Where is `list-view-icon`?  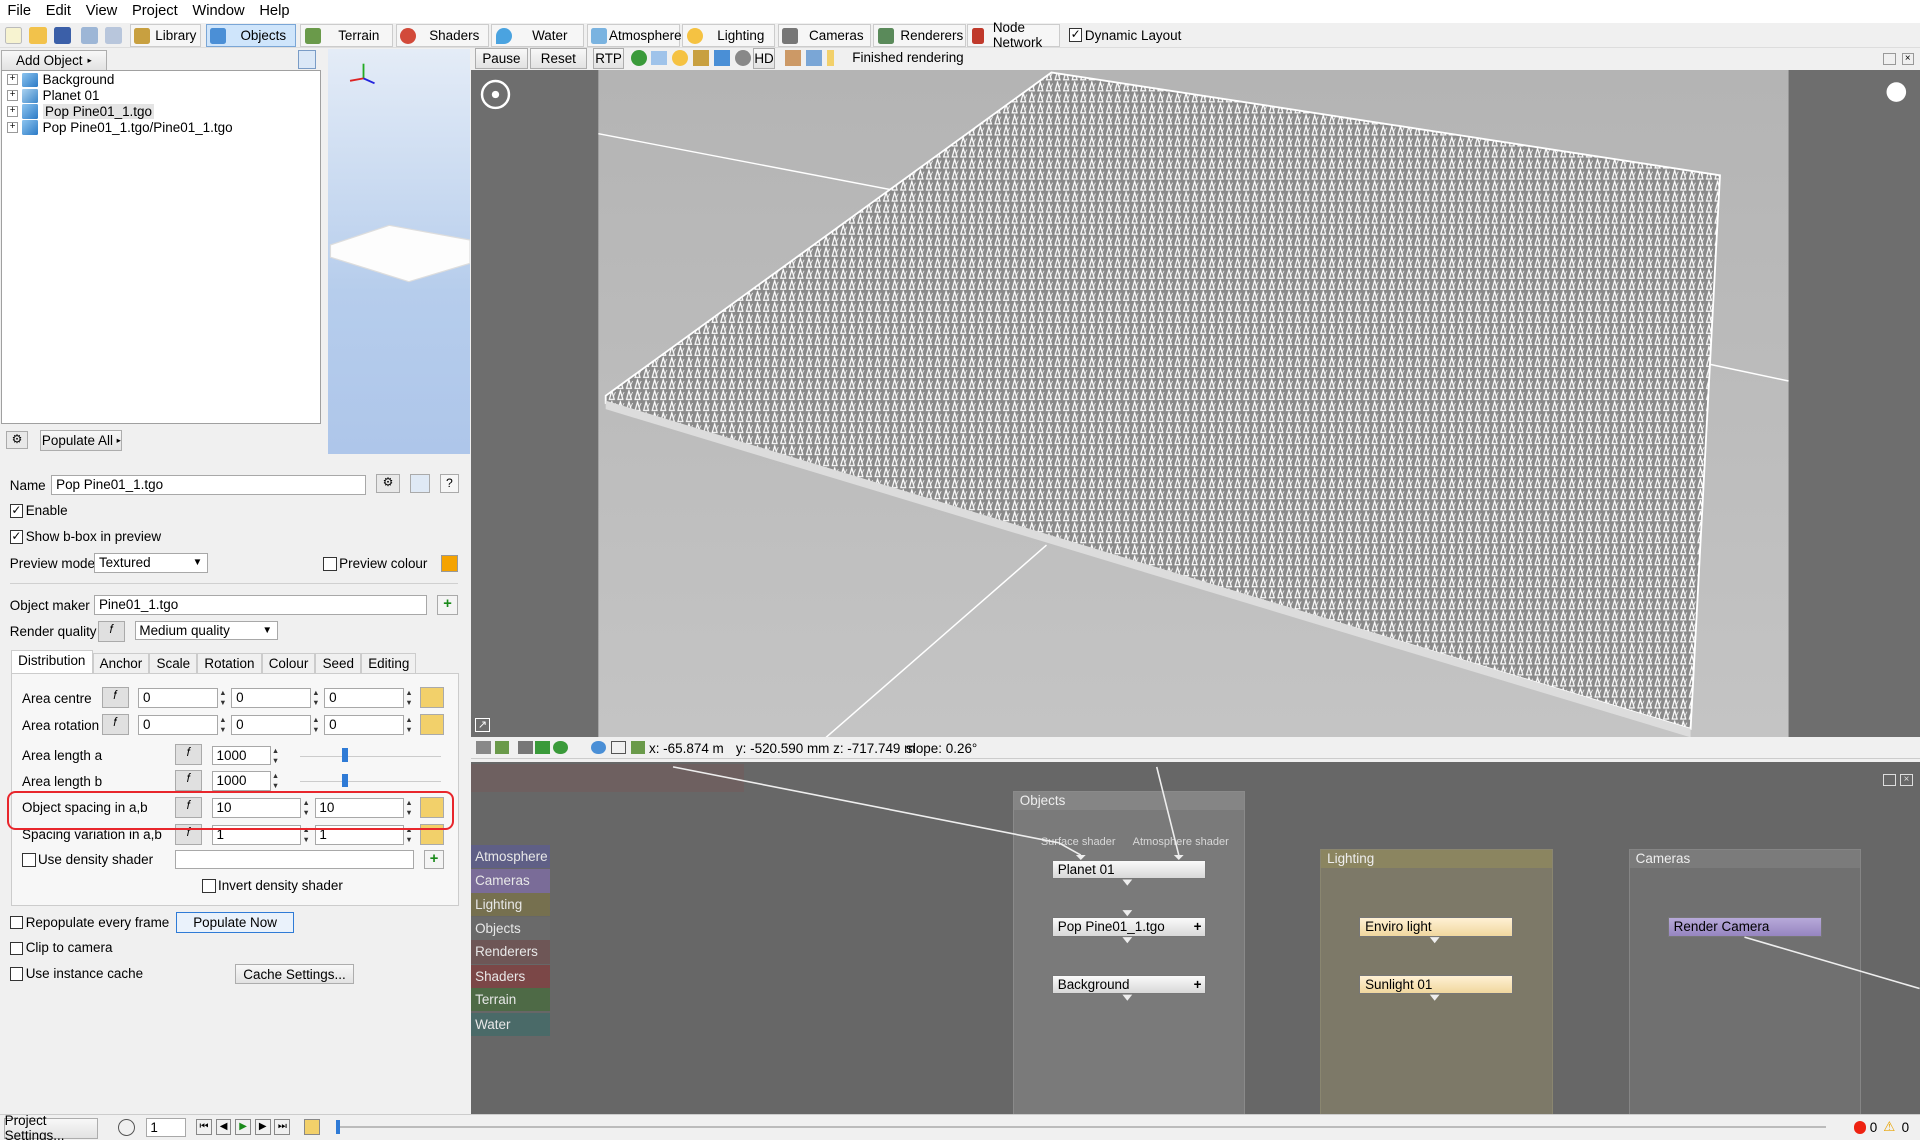 list-view-icon is located at coordinates (306, 59).